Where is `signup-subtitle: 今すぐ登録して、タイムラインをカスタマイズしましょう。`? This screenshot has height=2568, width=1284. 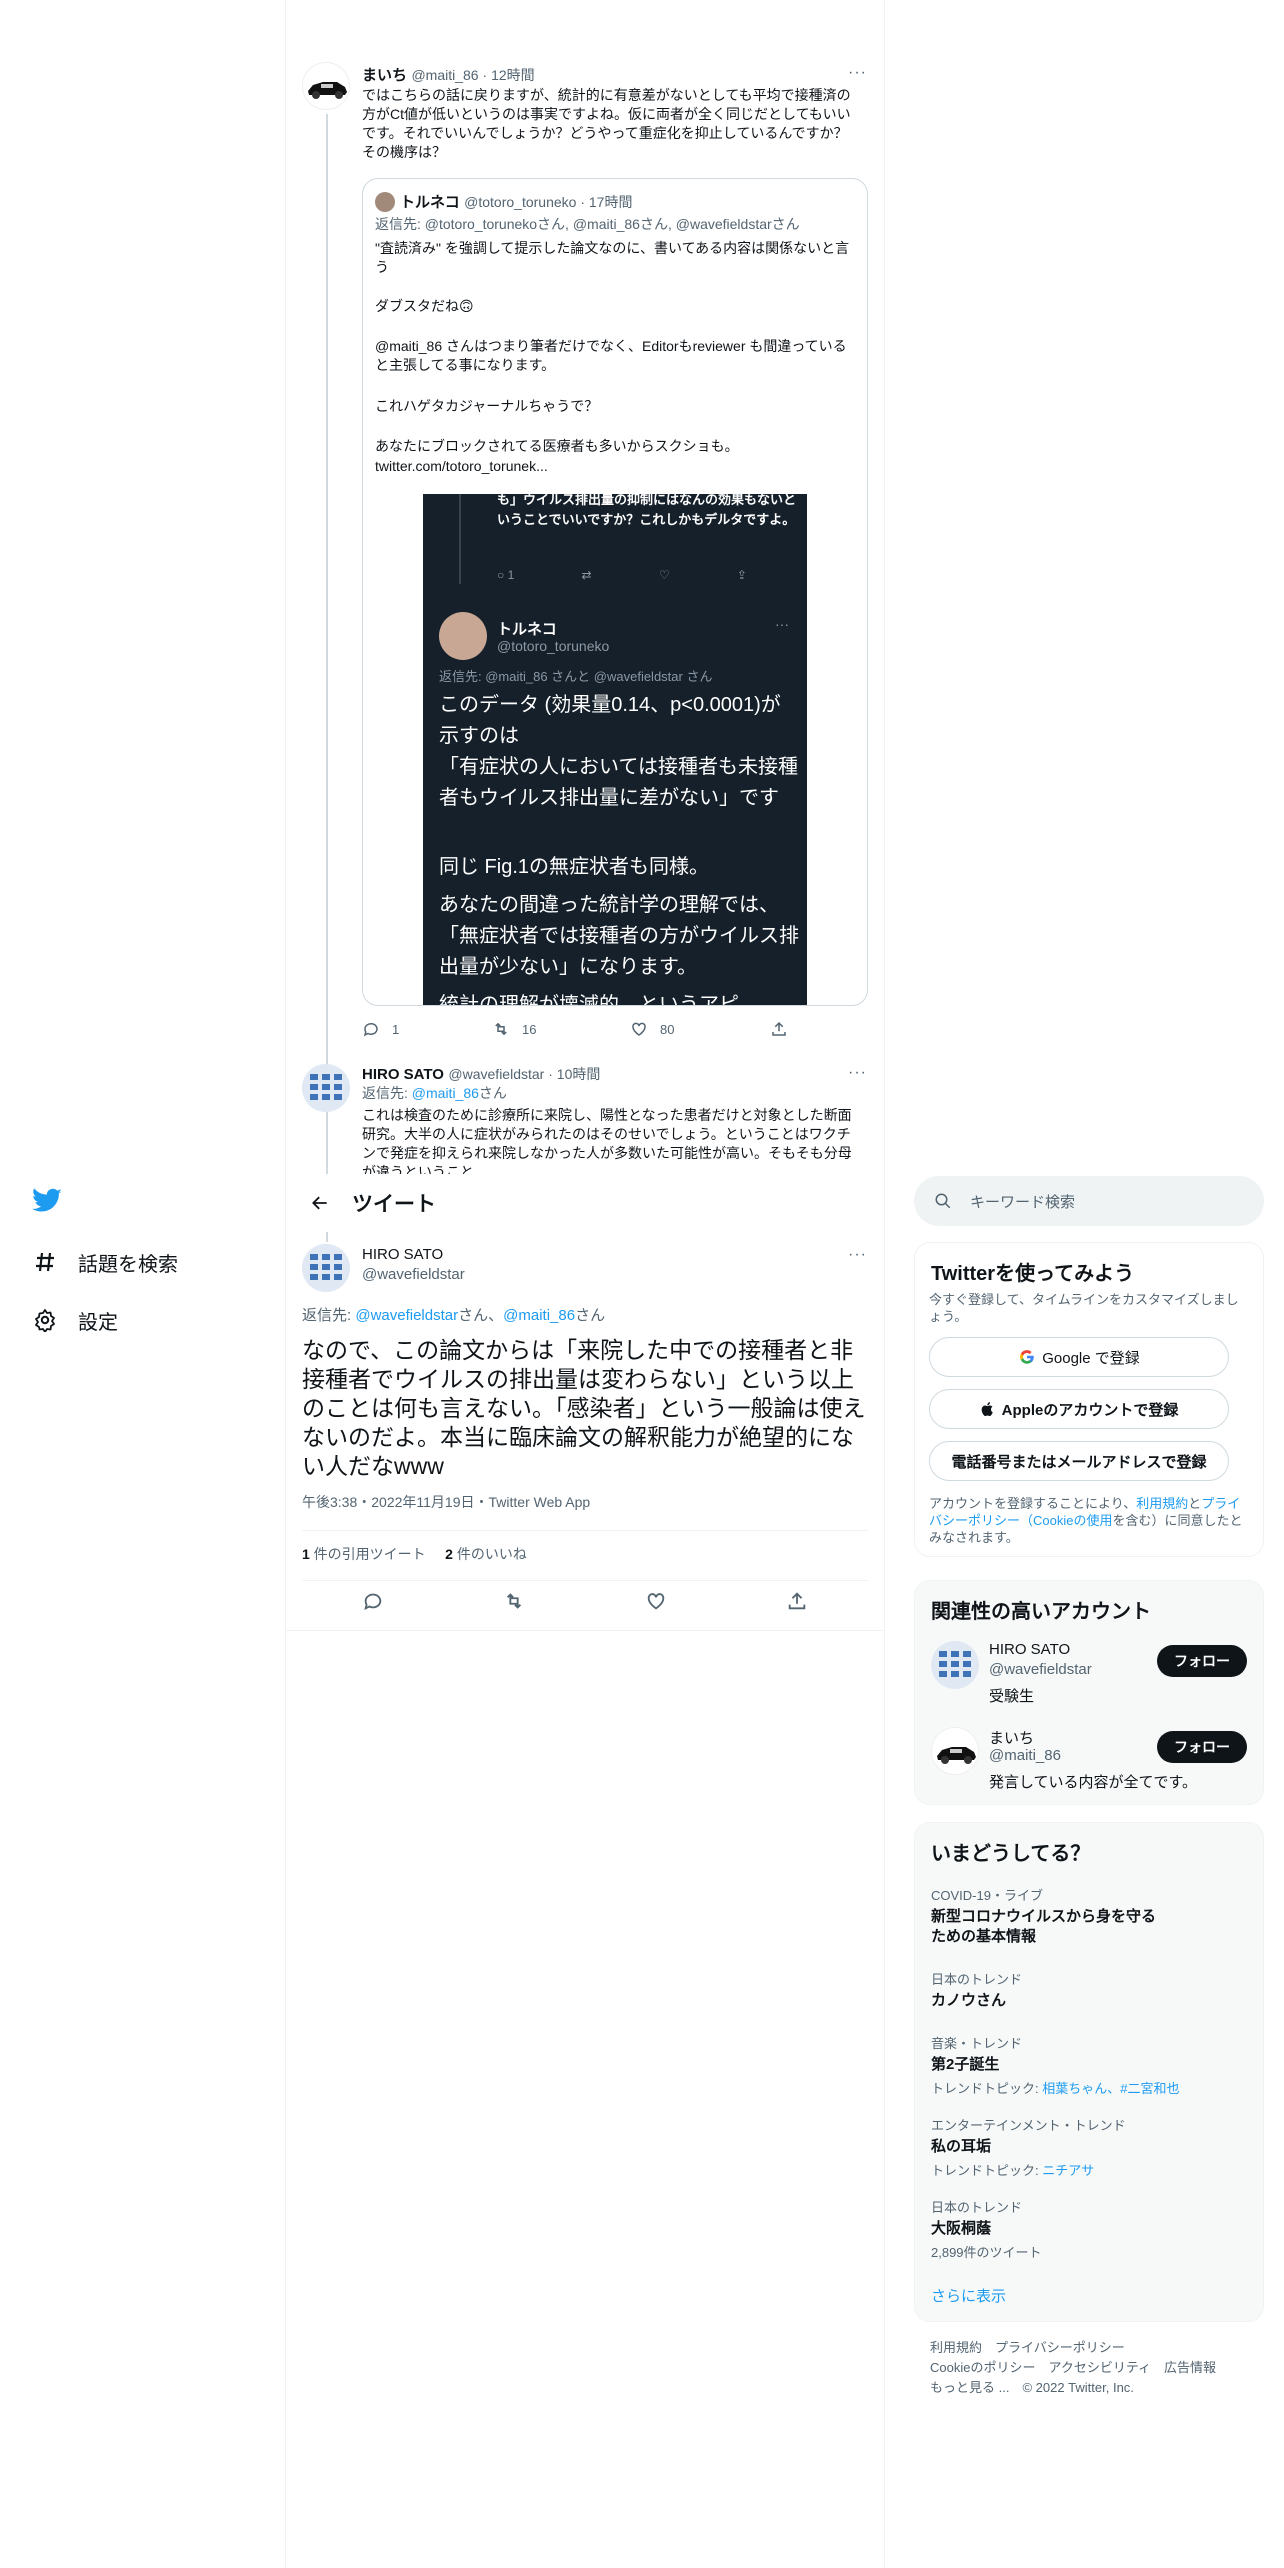
signup-subtitle: 今すぐ登録して、タイムラインをカスタマイズしましょう。 is located at coordinates (1084, 1308).